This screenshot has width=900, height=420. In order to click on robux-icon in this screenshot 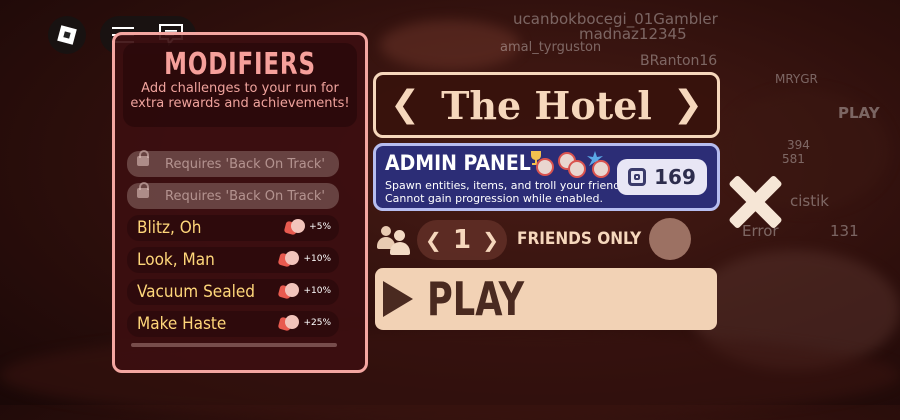, I will do `click(637, 177)`.